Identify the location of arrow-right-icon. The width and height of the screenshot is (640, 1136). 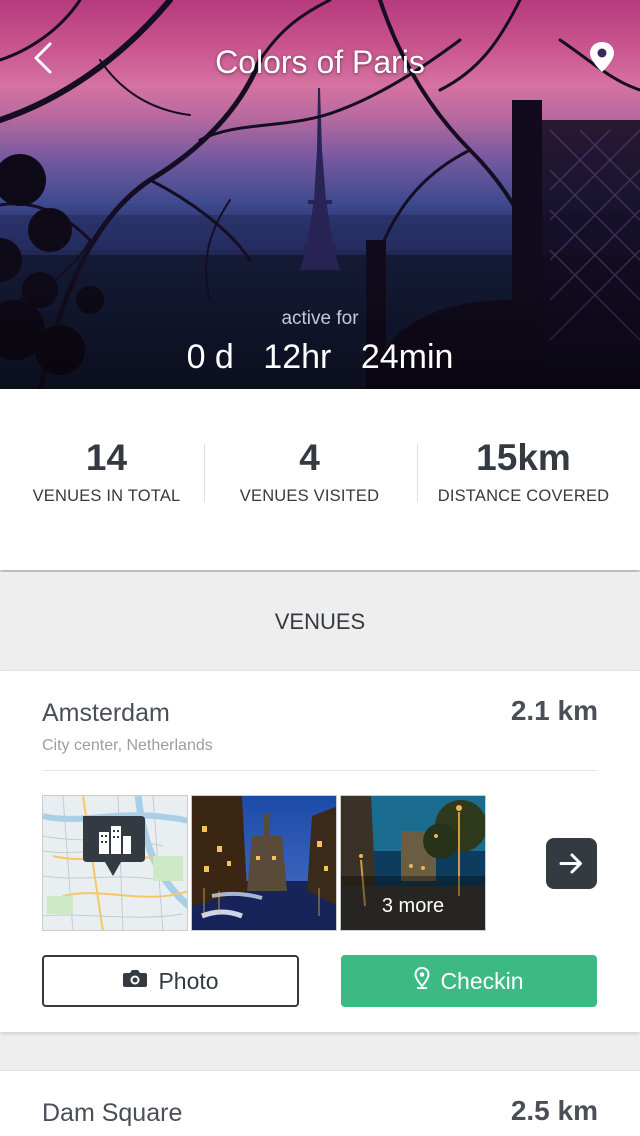
(570, 863).